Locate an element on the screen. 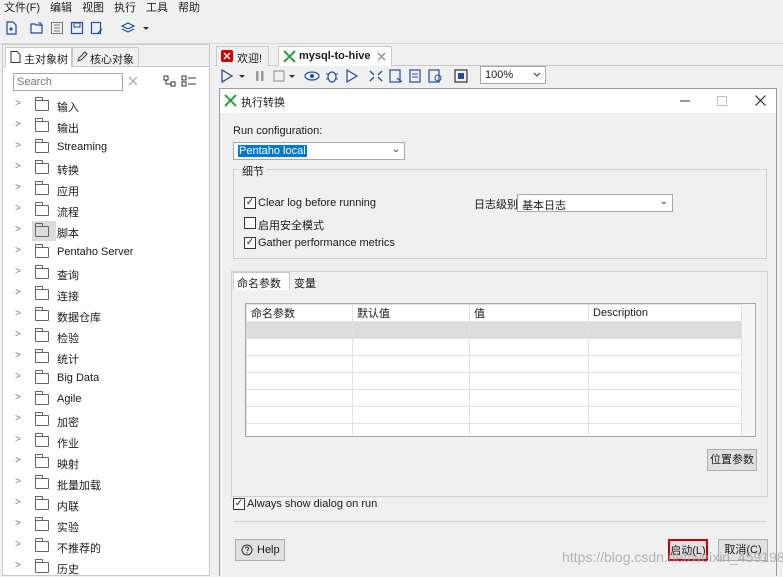  close-icon is located at coordinates (760, 100).